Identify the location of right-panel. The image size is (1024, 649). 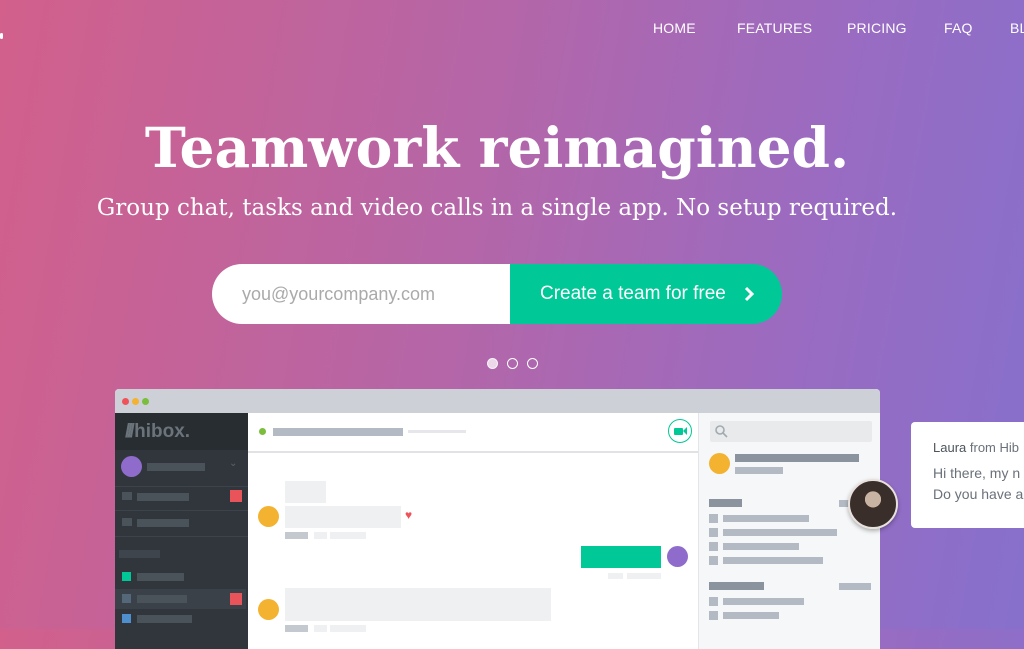
(789, 531).